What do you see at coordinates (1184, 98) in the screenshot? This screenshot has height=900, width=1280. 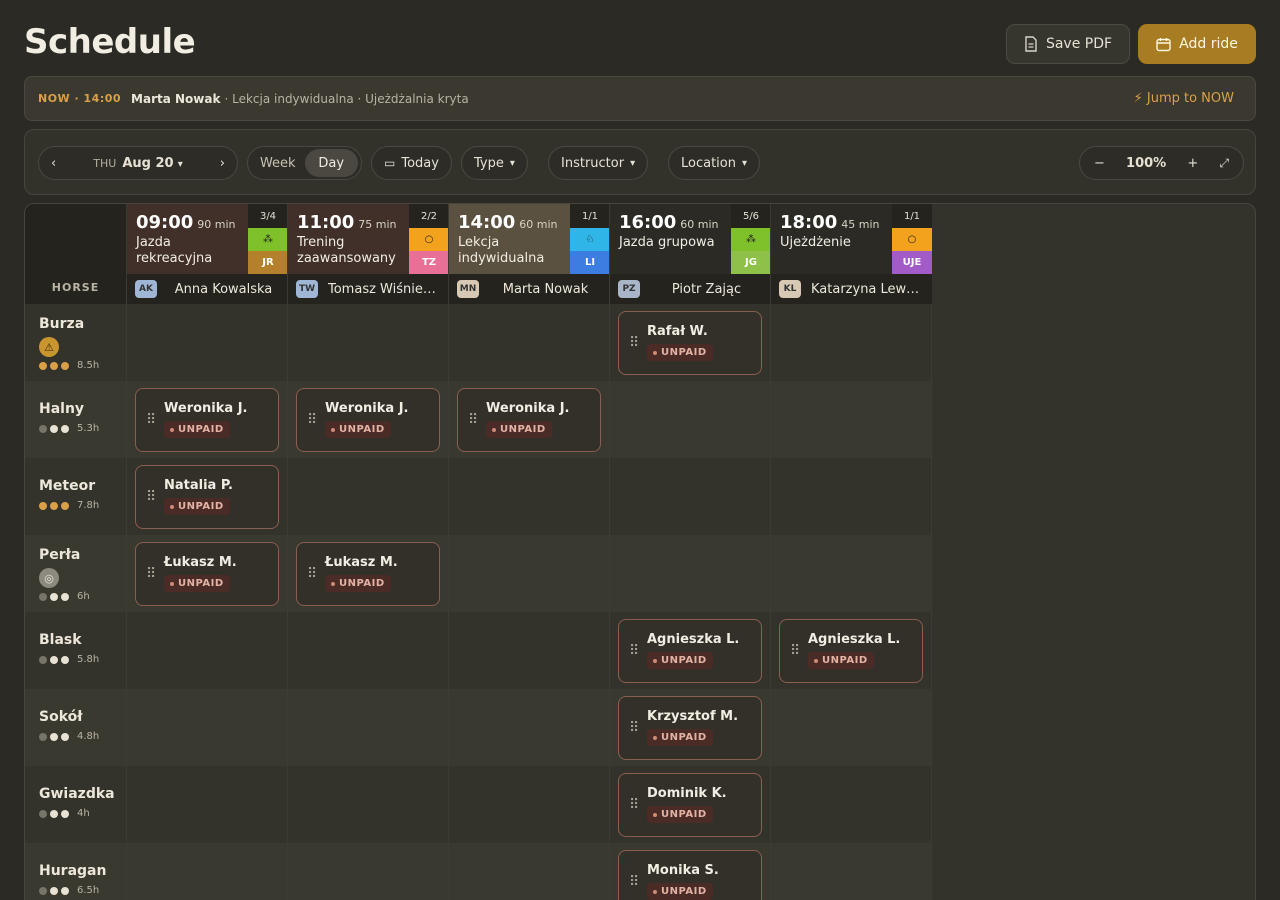 I see `jump-to-now-link: ⚡ Jump to NOW` at bounding box center [1184, 98].